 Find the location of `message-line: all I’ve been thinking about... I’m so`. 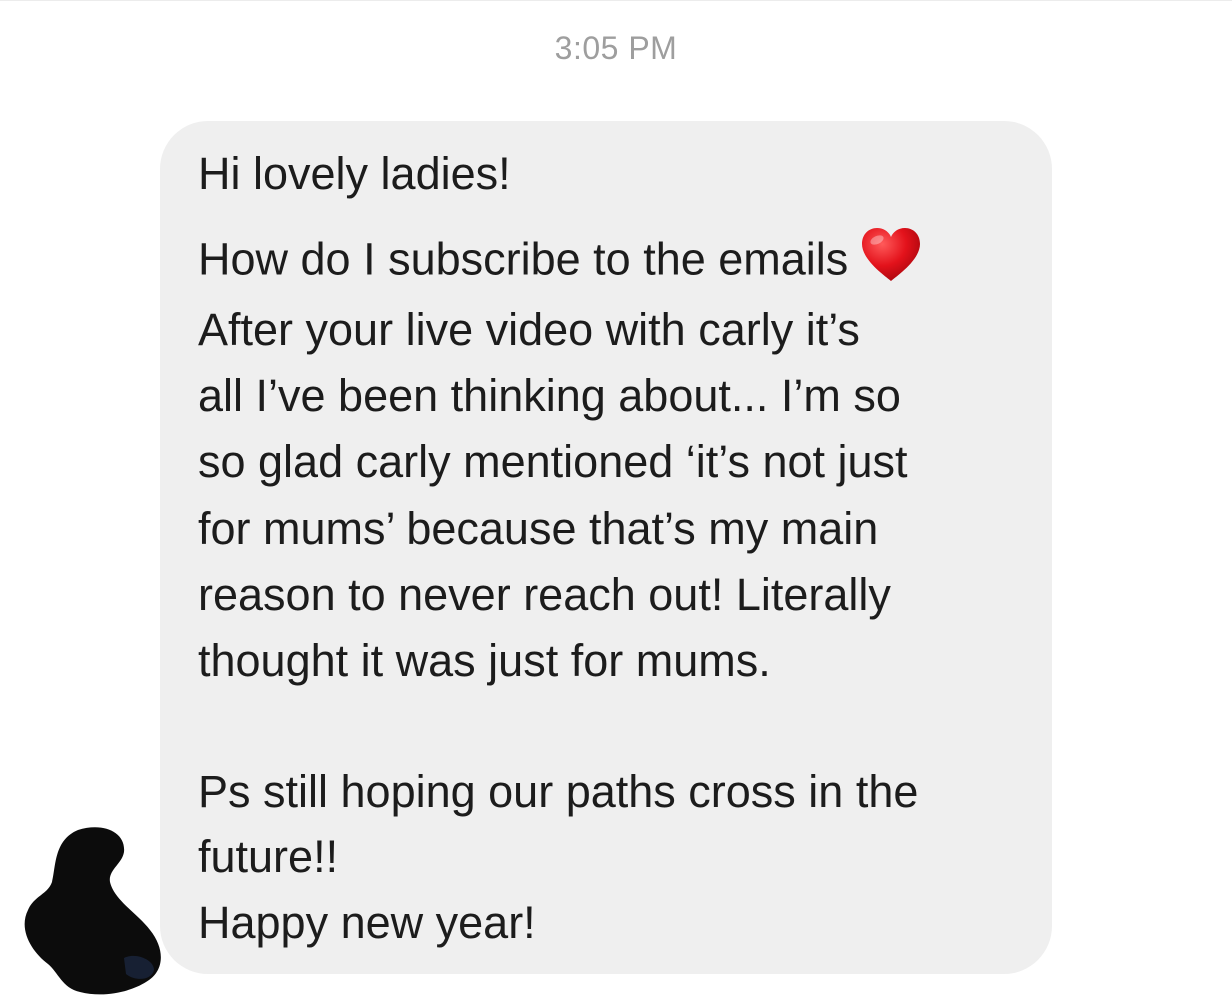

message-line: all I’ve been thinking about... I’m so is located at coordinates (549, 395).